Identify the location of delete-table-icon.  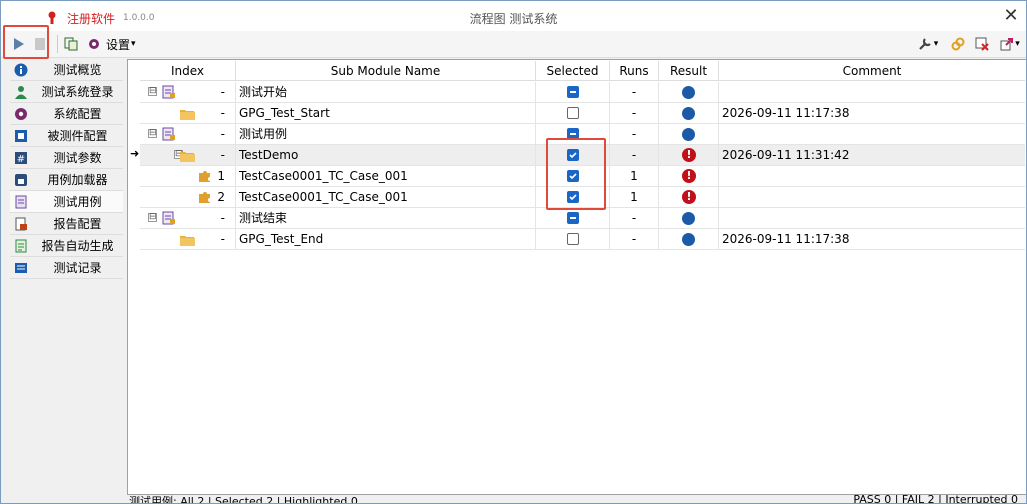
(982, 44).